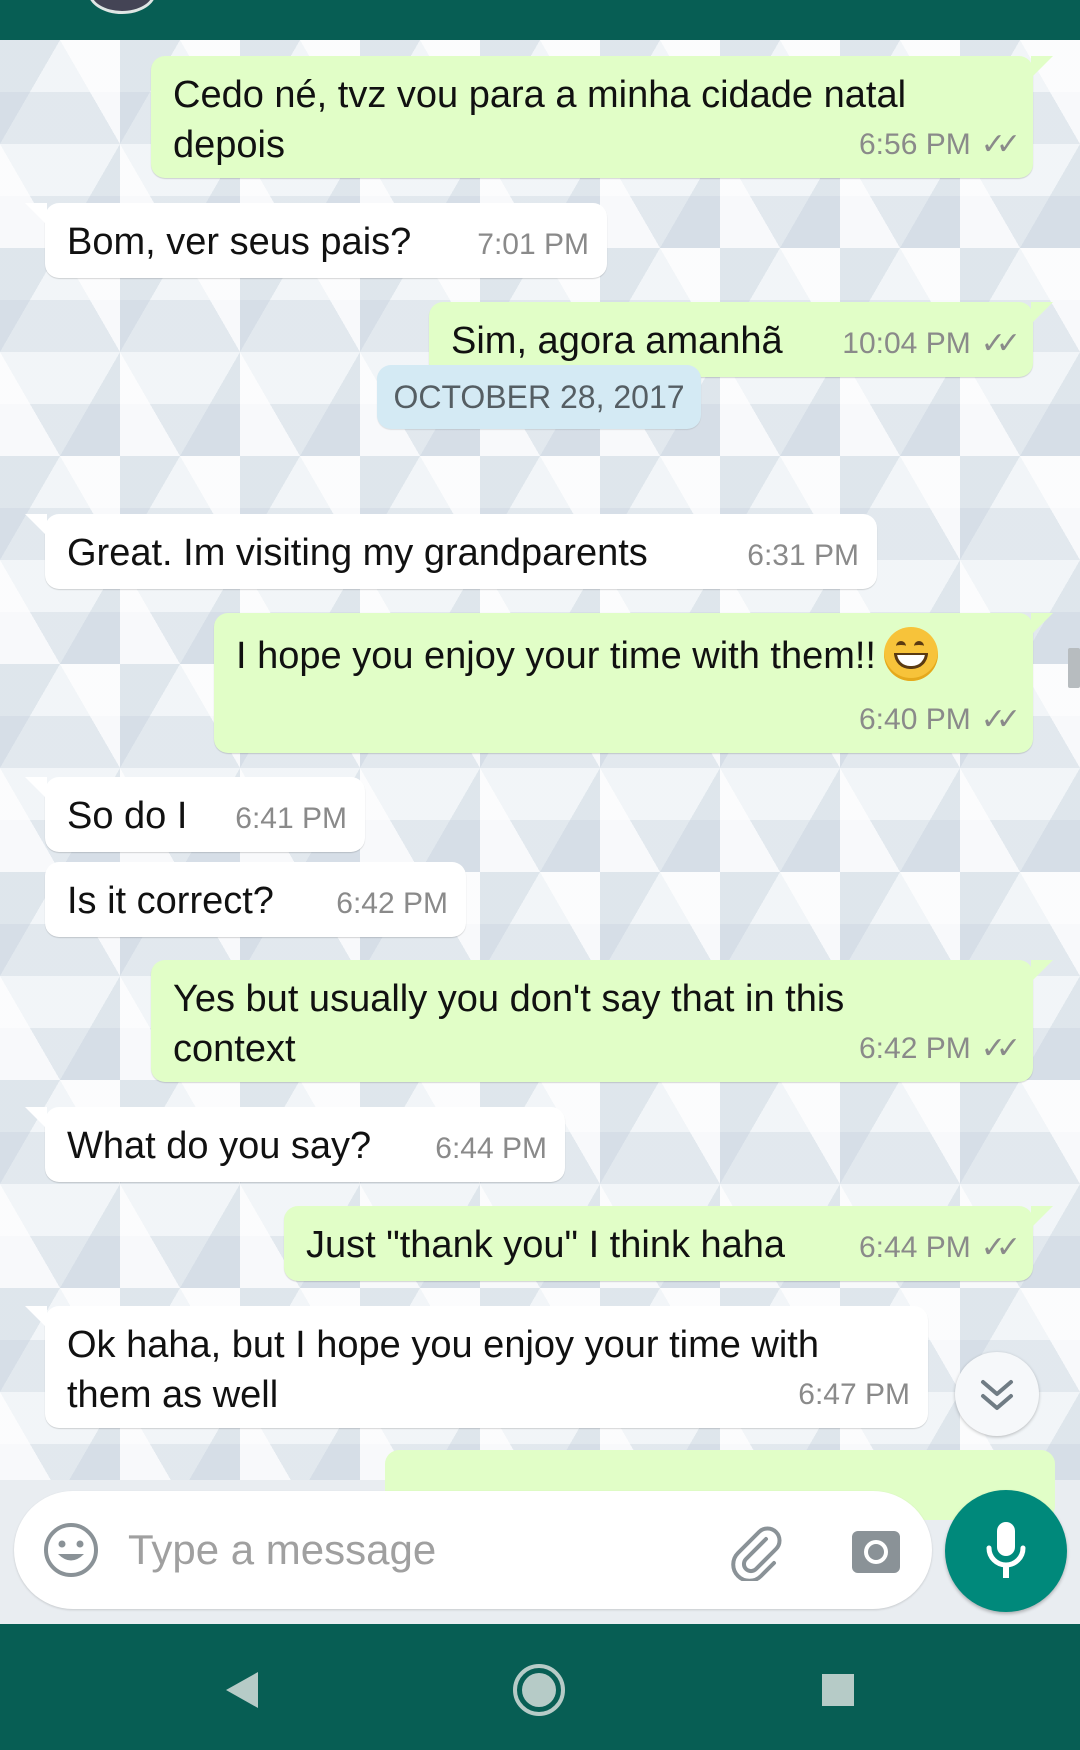  I want to click on message-text: Sim, agora amanhã, so click(617, 341).